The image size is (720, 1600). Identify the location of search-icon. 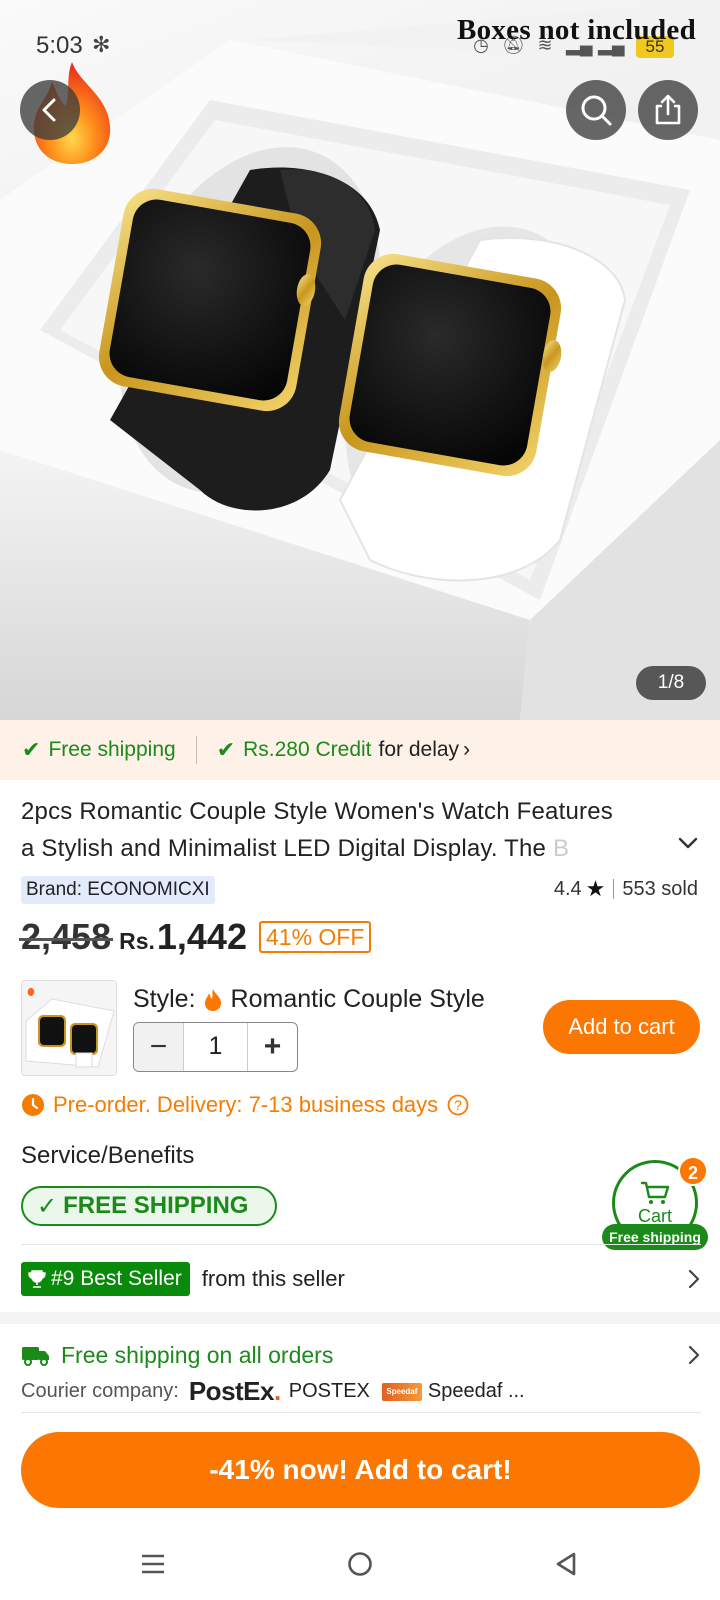
(596, 110).